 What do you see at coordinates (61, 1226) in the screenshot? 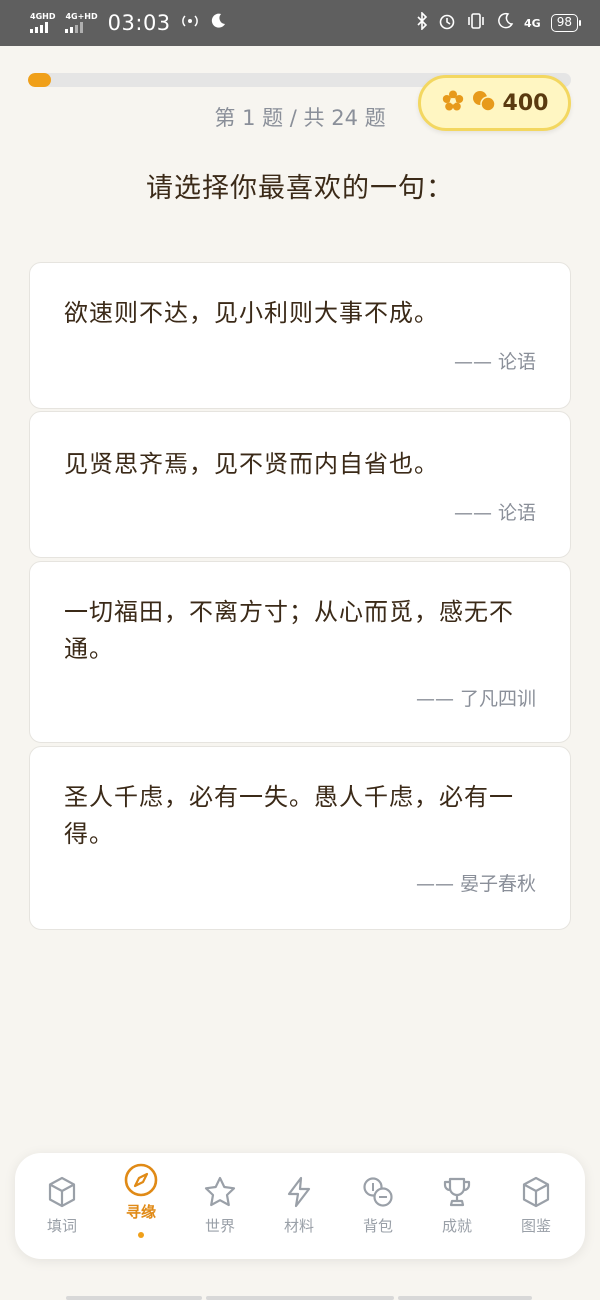
I see `nav-label: 填词` at bounding box center [61, 1226].